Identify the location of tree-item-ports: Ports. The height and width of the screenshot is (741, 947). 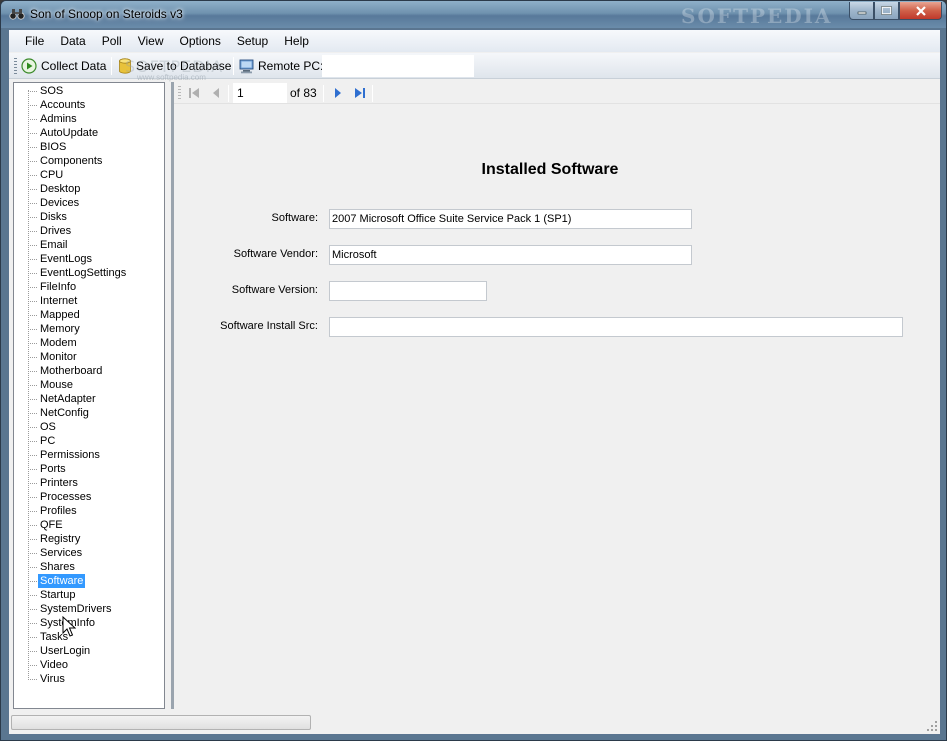
(89, 469).